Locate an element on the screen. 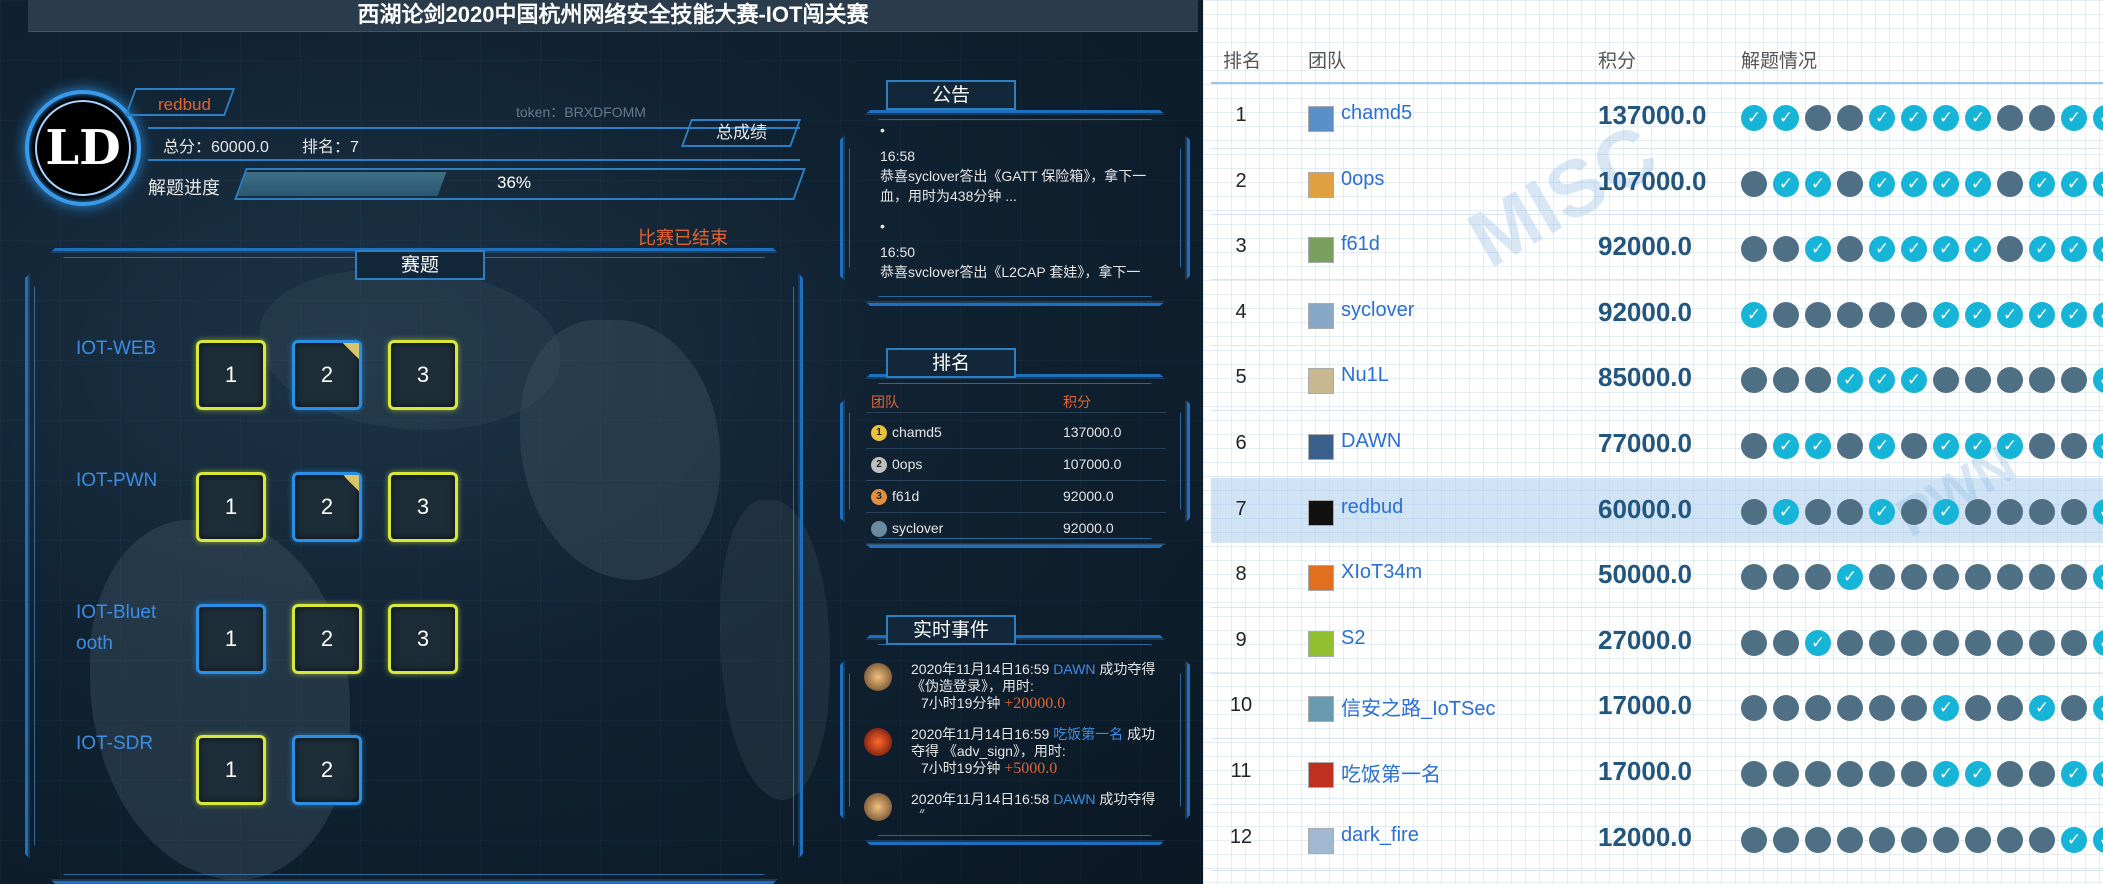  table-row: 12 dark_fire 12000.0 ✓✓ is located at coordinates (1657, 838).